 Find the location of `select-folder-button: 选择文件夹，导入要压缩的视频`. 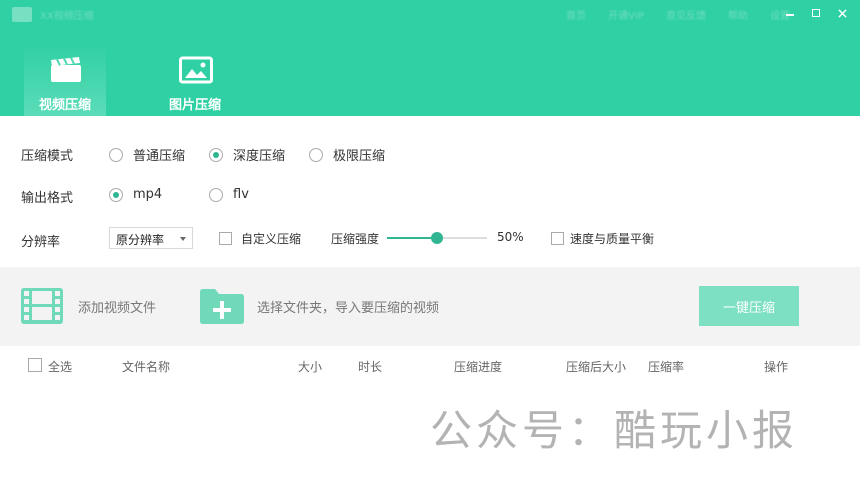

select-folder-button: 选择文件夹，导入要压缩的视频 is located at coordinates (319, 306).